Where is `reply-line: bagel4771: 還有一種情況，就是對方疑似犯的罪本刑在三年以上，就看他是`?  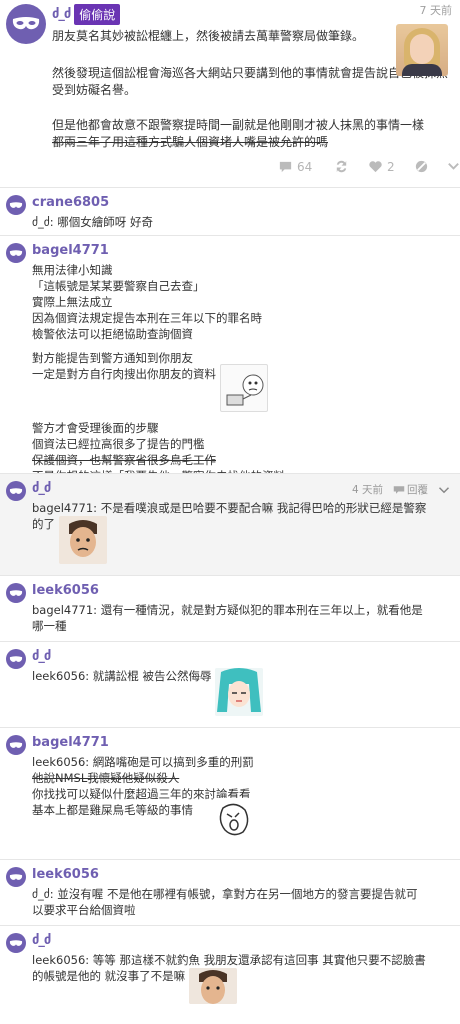
reply-line: bagel4771: 還有一種情況，就是對方疑似犯的罪本刑在三年以上，就看他是 is located at coordinates (227, 610).